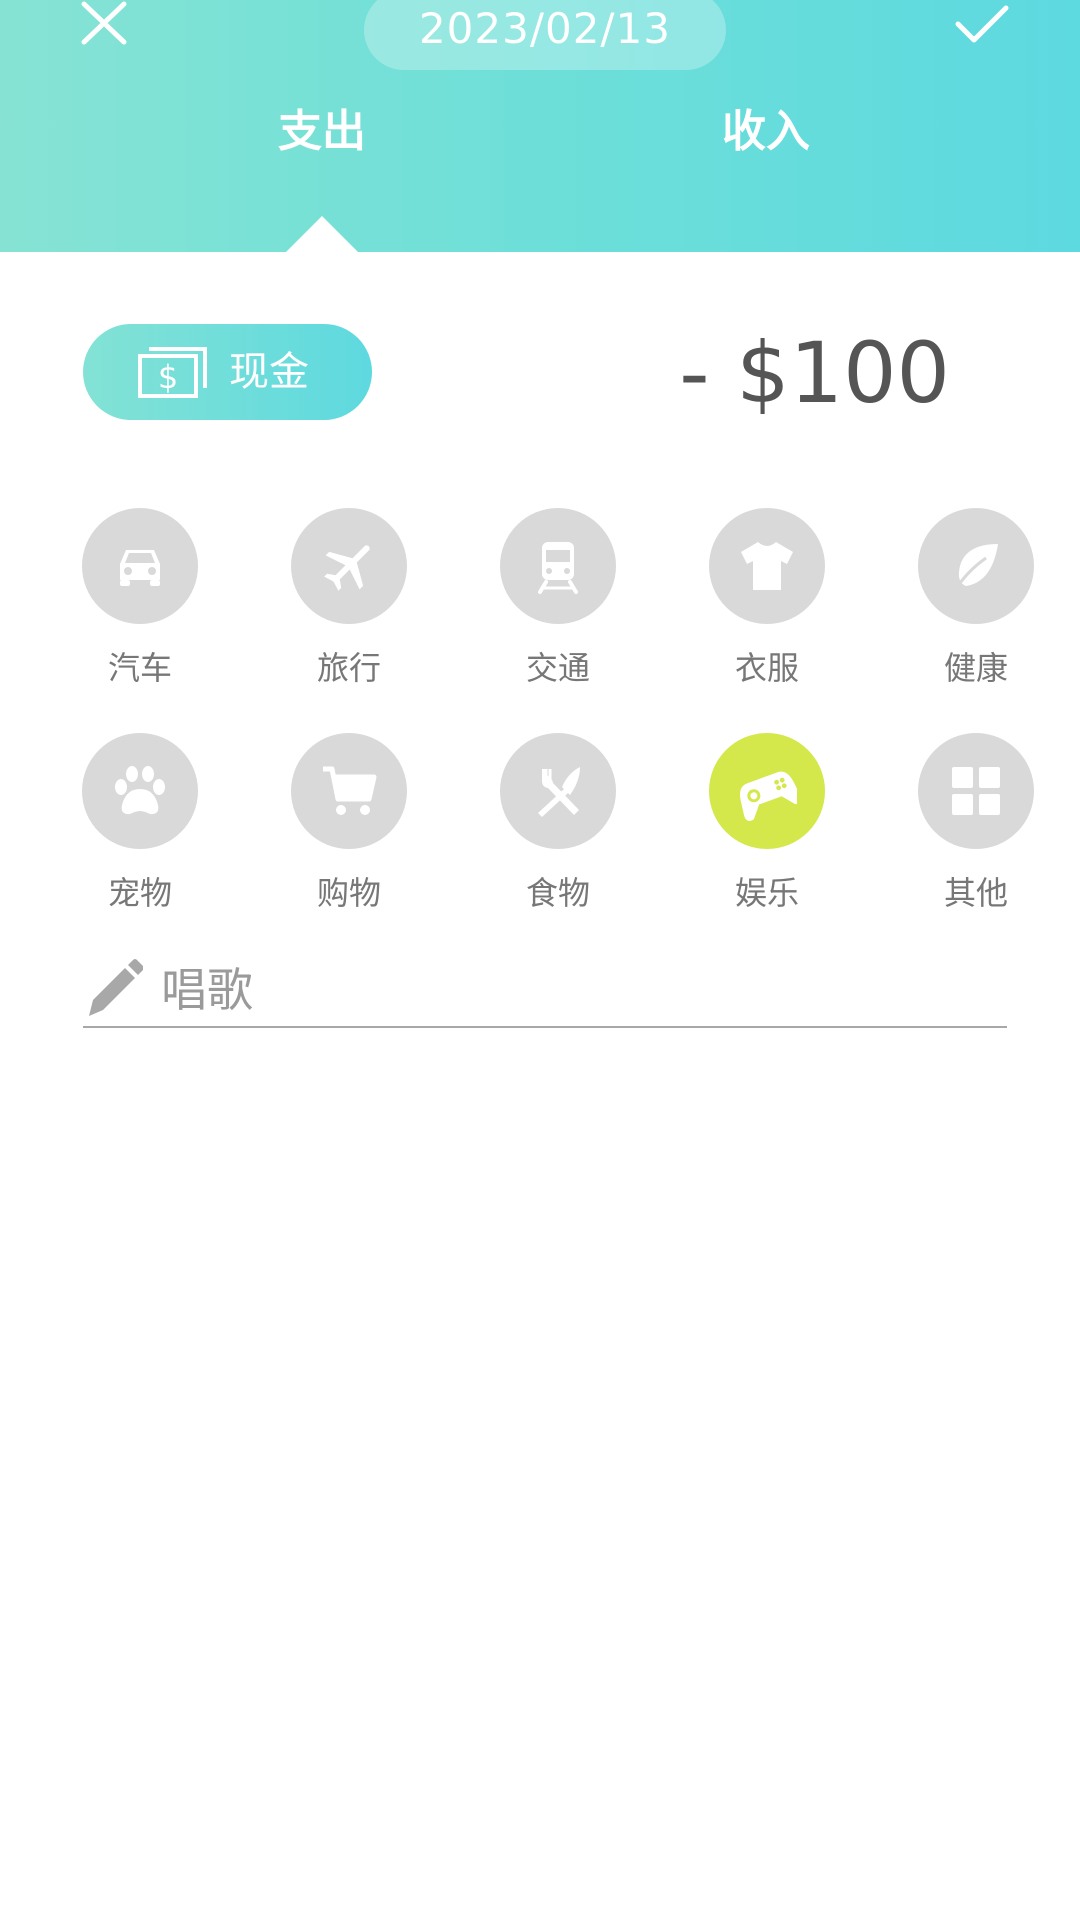  Describe the element at coordinates (140, 603) in the screenshot. I see `category-car: 汽车` at that location.